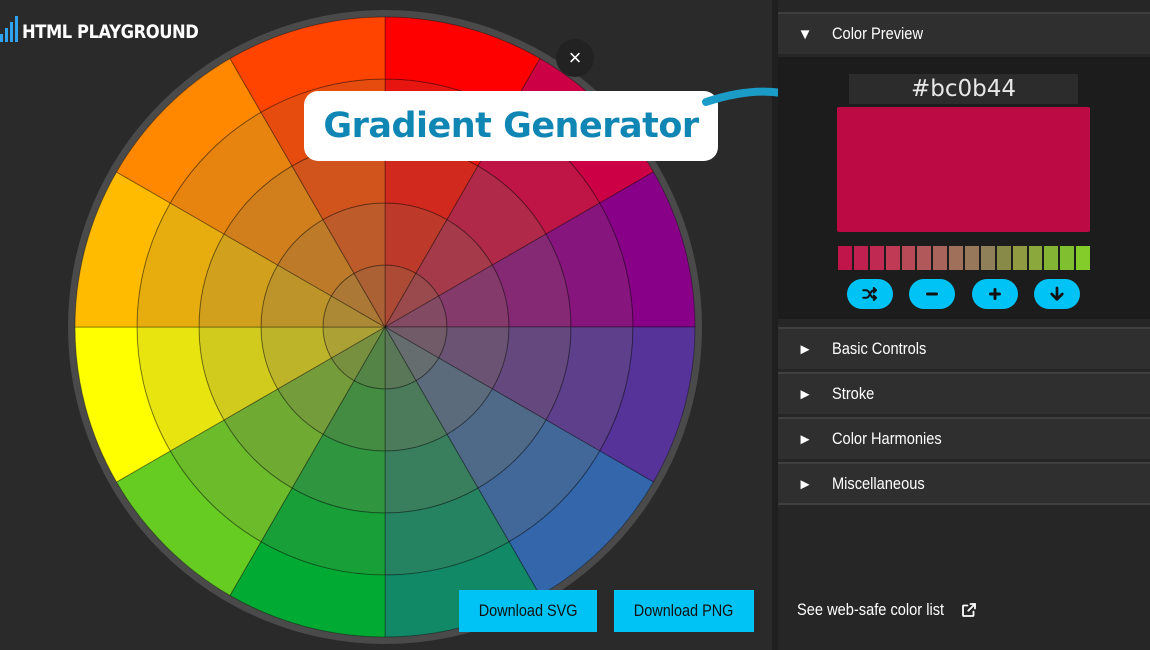  I want to click on section-color-preview: ▼ Color Preview, so click(964, 33).